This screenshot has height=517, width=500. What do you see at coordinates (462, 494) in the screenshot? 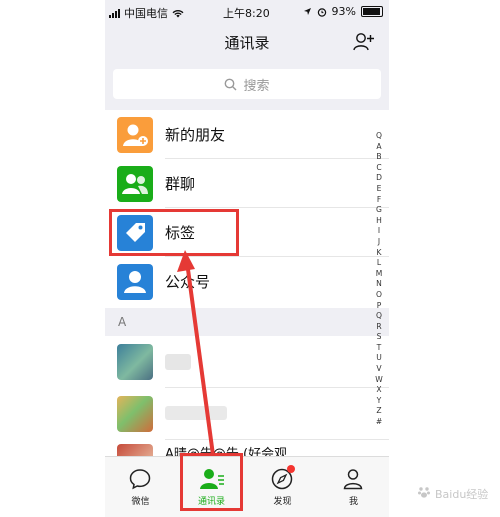
I see `watermark-text: Baidu经验` at bounding box center [462, 494].